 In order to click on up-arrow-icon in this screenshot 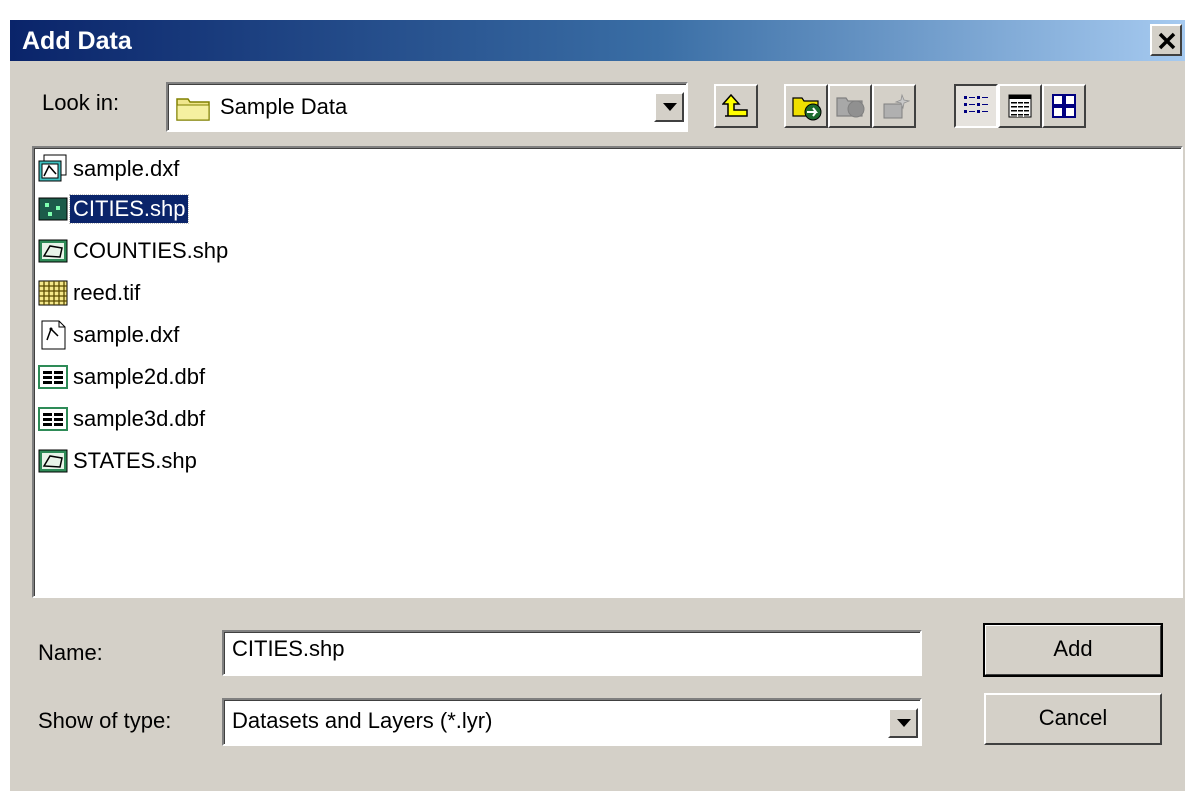, I will do `click(735, 105)`.